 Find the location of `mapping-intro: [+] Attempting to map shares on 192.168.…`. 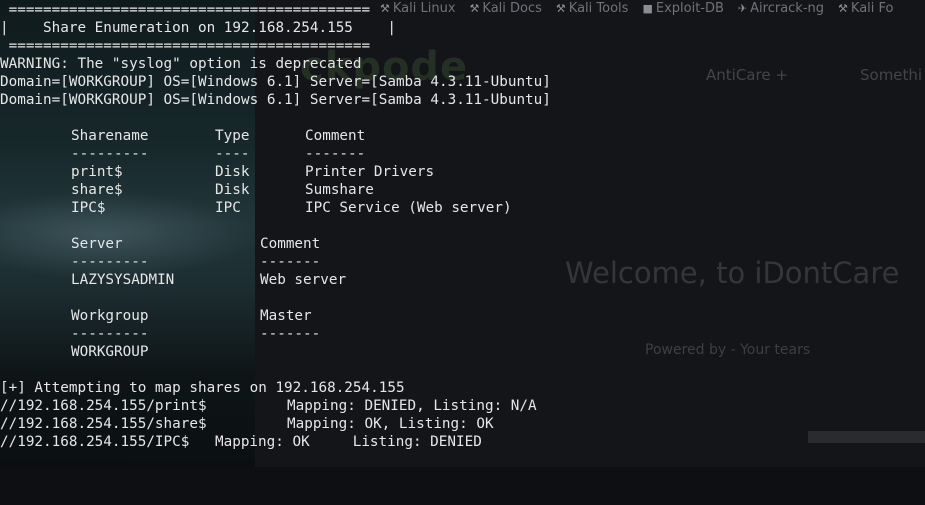

mapping-intro: [+] Attempting to map shares on 192.168.… is located at coordinates (202, 388).